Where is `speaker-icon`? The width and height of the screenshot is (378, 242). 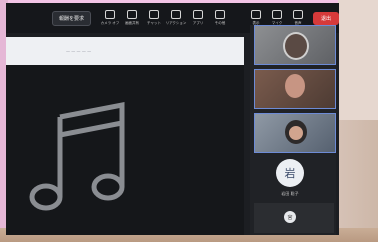 speaker-icon is located at coordinates (297, 14).